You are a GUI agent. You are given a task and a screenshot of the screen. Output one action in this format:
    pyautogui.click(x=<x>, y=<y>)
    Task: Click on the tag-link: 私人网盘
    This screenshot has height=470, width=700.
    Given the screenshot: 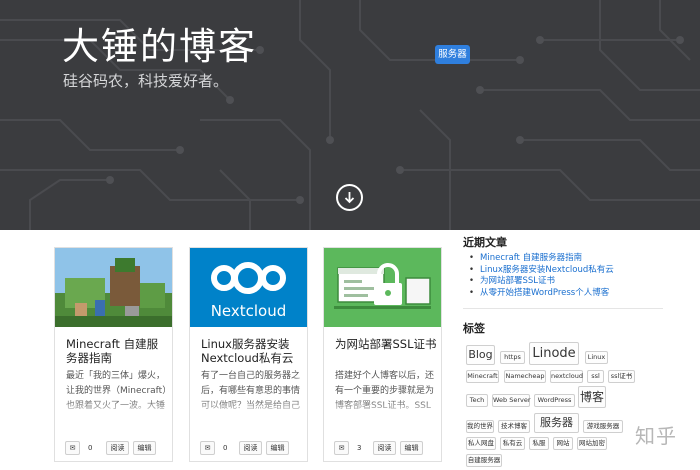 What is the action you would take?
    pyautogui.click(x=481, y=443)
    